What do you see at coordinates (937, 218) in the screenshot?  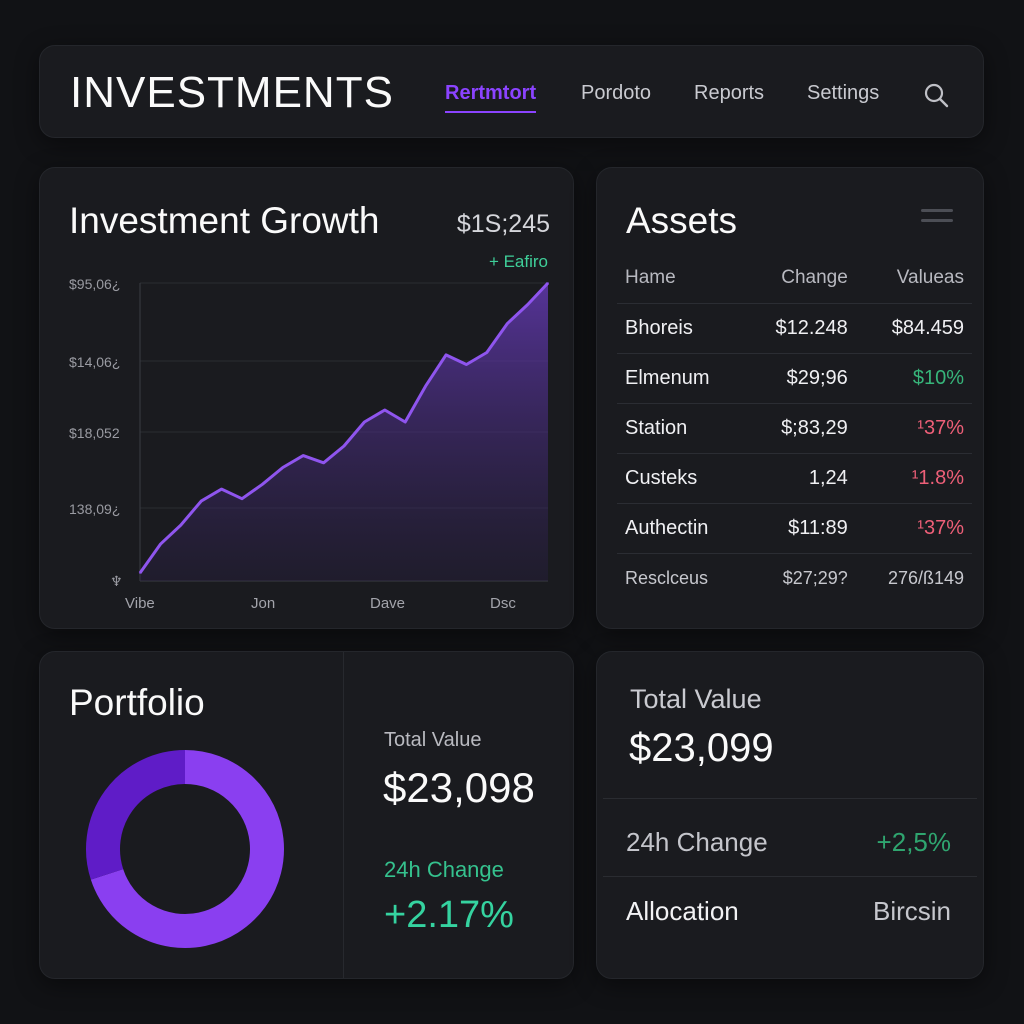 I see `menu-icon` at bounding box center [937, 218].